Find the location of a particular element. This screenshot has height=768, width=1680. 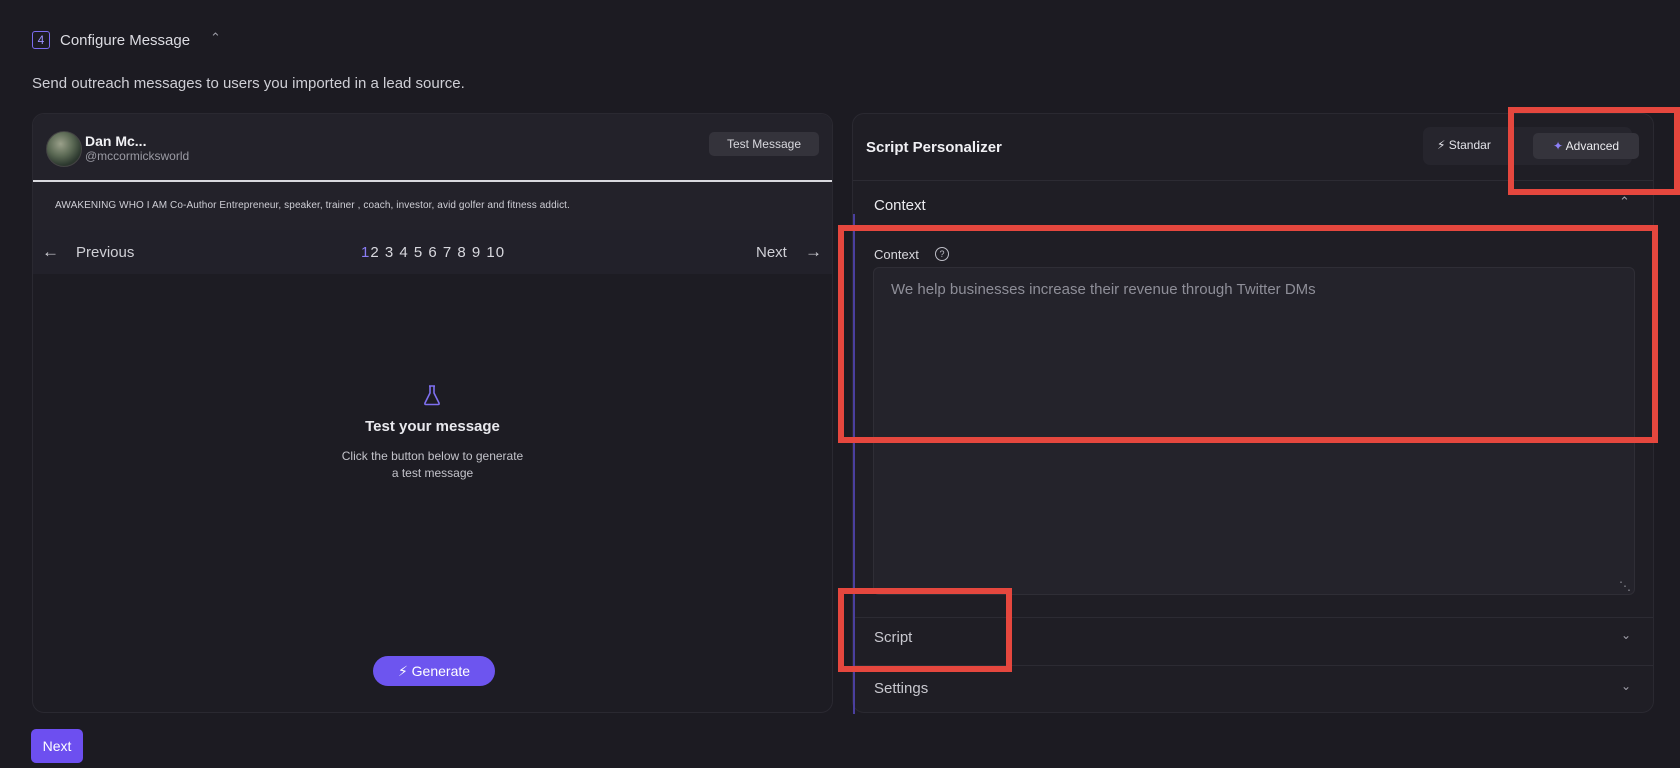

highlight-advanced is located at coordinates (1594, 151).